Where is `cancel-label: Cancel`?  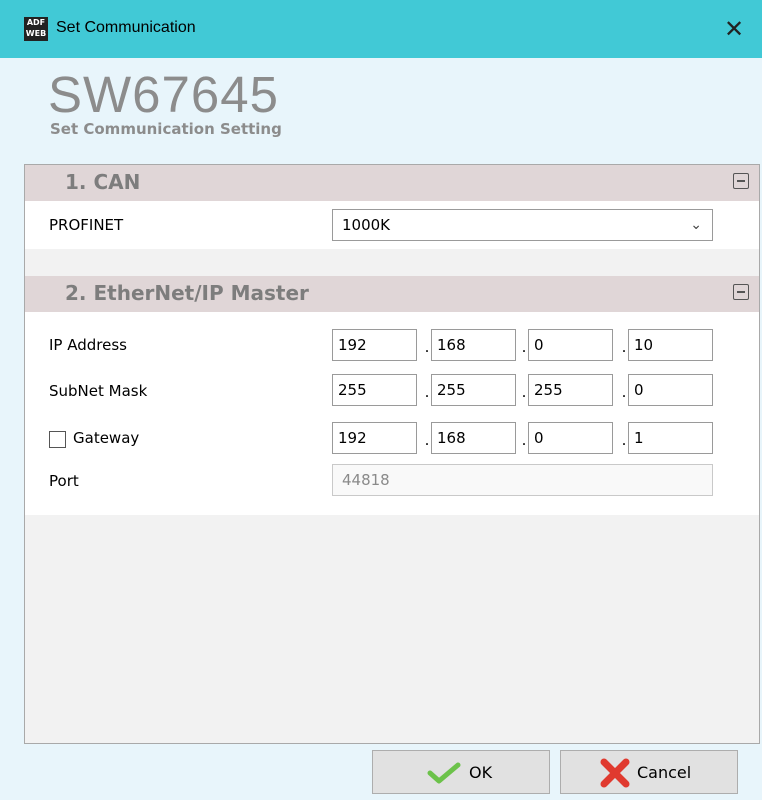 cancel-label: Cancel is located at coordinates (664, 772).